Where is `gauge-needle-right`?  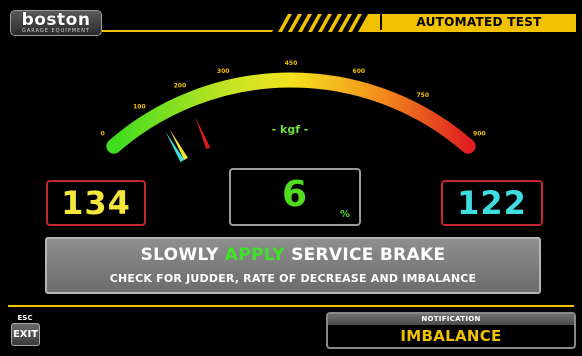 gauge-needle-right is located at coordinates (175, 147).